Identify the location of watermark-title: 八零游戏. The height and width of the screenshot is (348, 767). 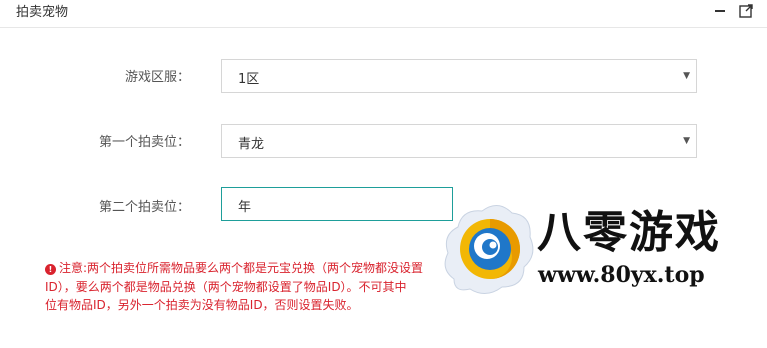
(629, 232).